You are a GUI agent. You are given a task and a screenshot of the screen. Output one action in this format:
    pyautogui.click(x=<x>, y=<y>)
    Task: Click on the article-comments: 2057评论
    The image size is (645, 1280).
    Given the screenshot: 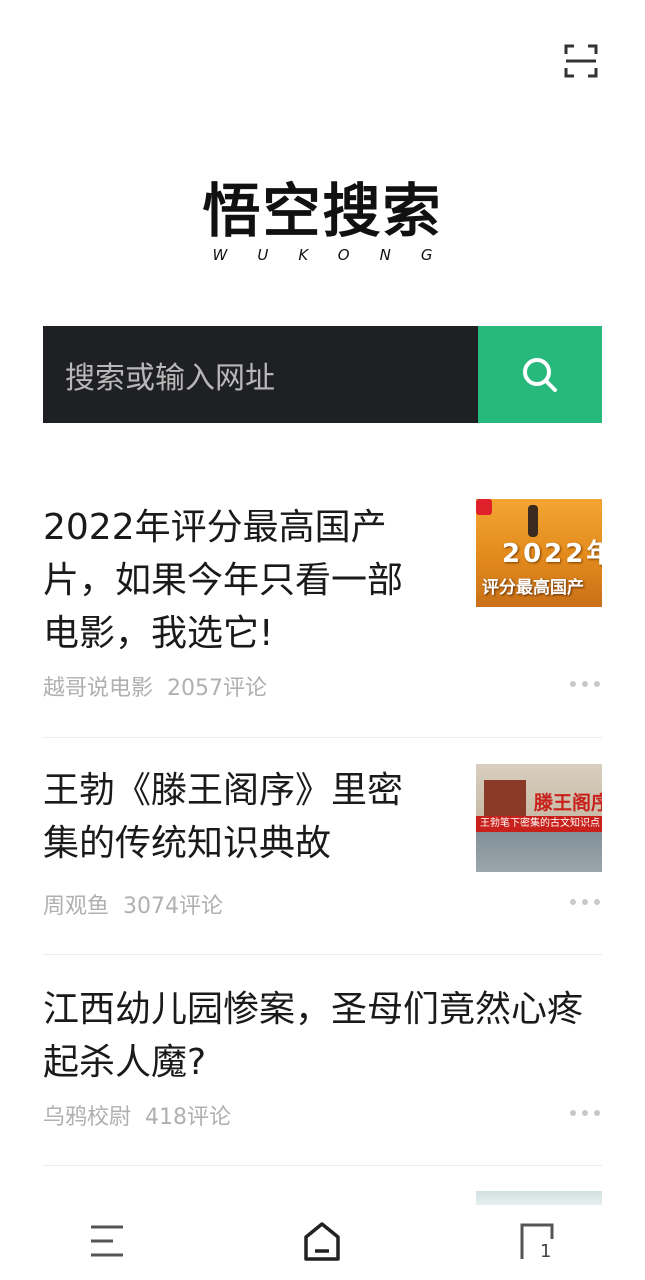 What is the action you would take?
    pyautogui.click(x=217, y=688)
    